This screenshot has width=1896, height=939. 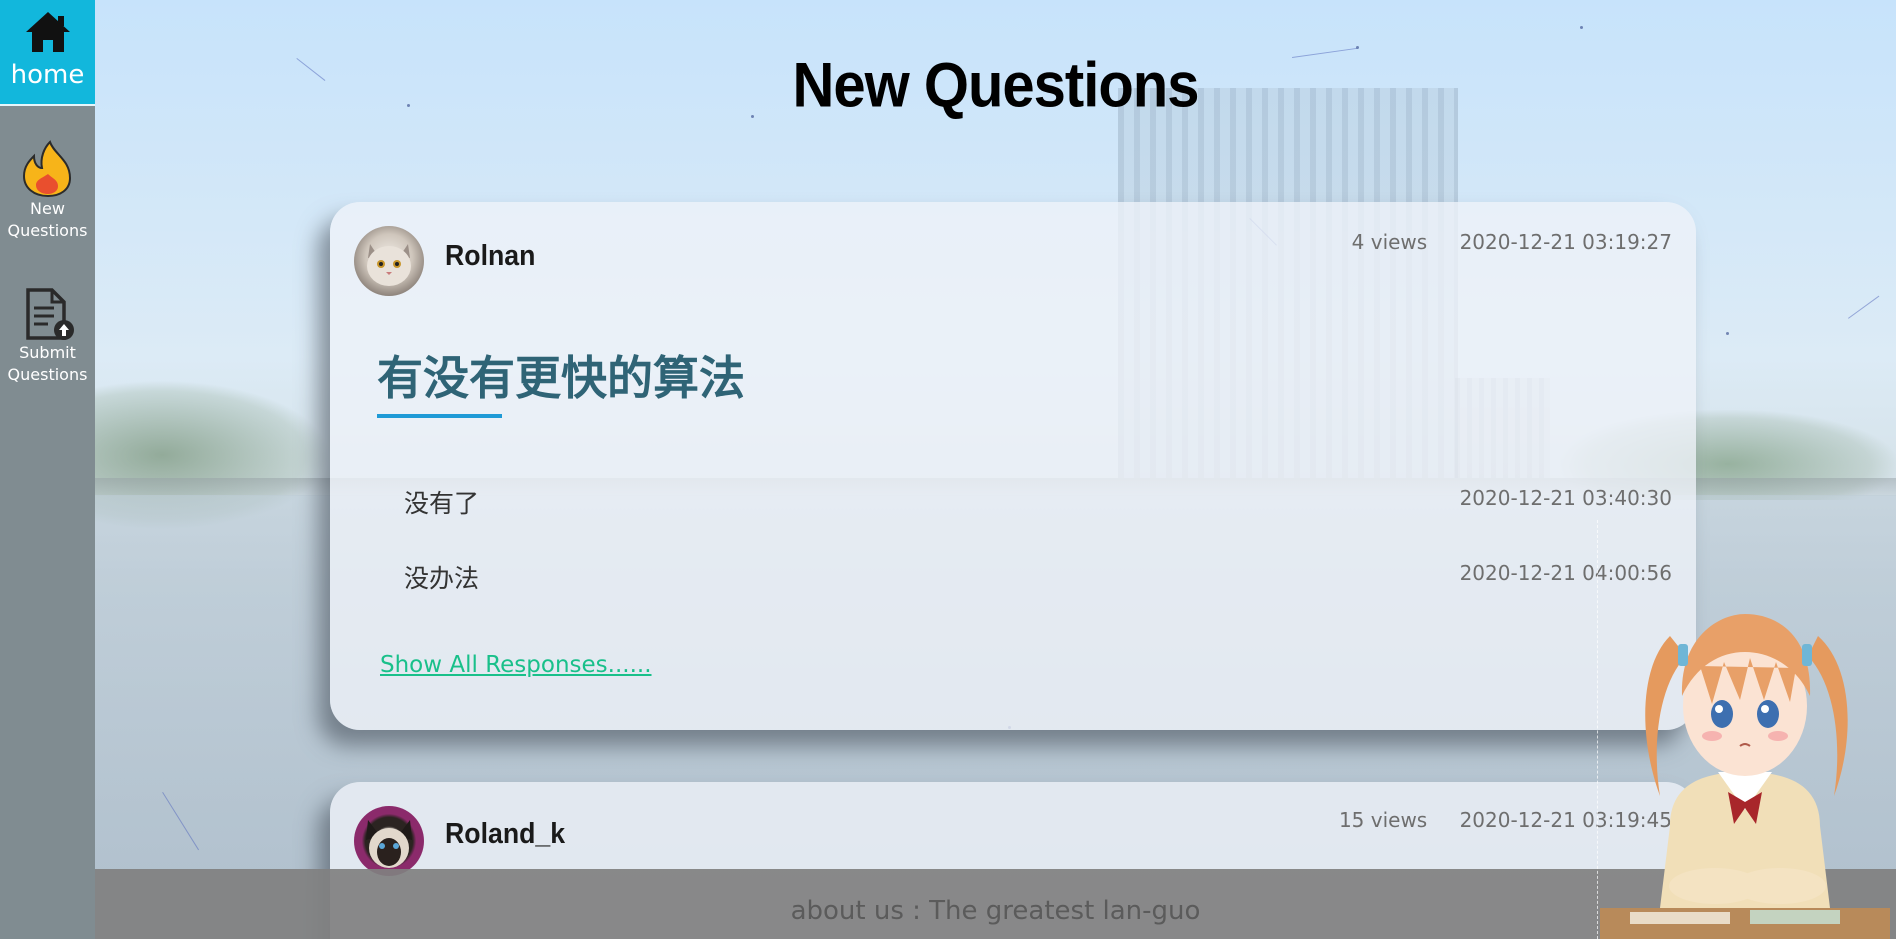 I want to click on nav-submit-questions-label-2: Questions, so click(x=47, y=374).